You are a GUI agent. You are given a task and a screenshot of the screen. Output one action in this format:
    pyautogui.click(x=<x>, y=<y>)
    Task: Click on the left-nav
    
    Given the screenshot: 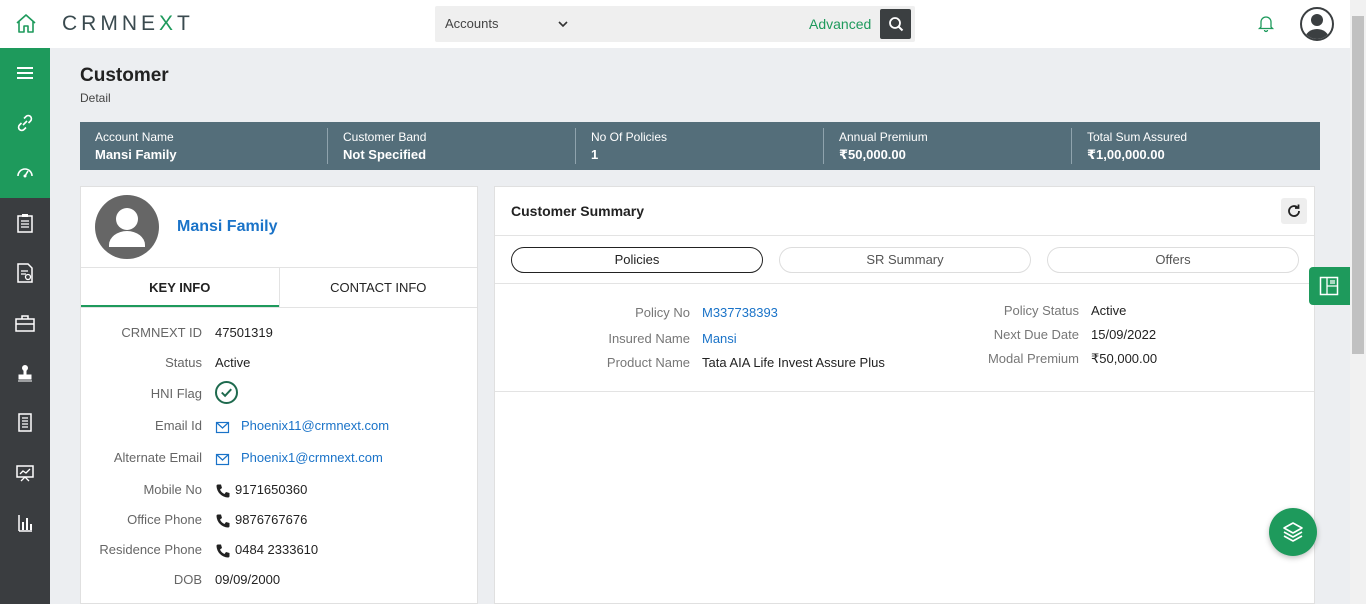 What is the action you would take?
    pyautogui.click(x=25, y=326)
    